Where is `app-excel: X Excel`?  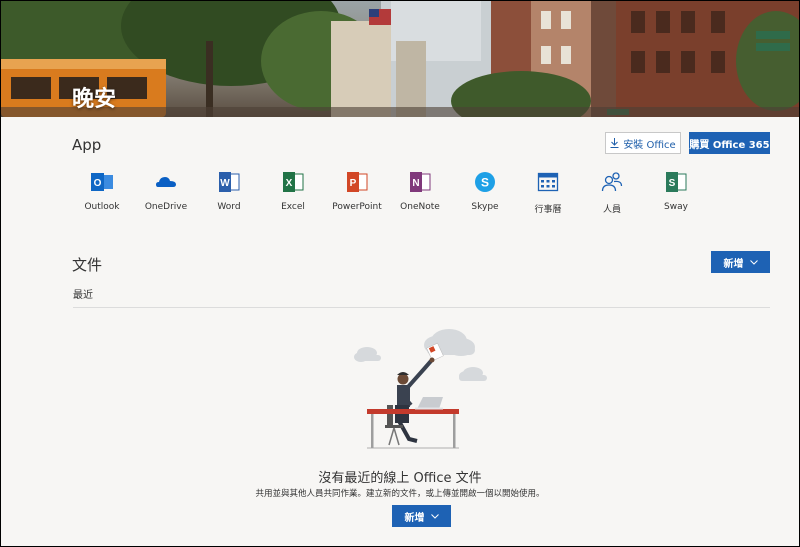
app-excel: X Excel is located at coordinates (293, 195).